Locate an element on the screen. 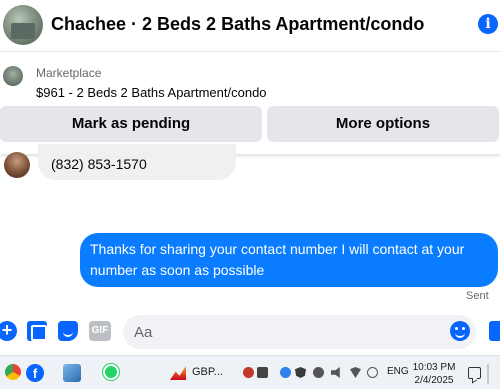 The width and height of the screenshot is (500, 389). emoji-icon is located at coordinates (460, 331).